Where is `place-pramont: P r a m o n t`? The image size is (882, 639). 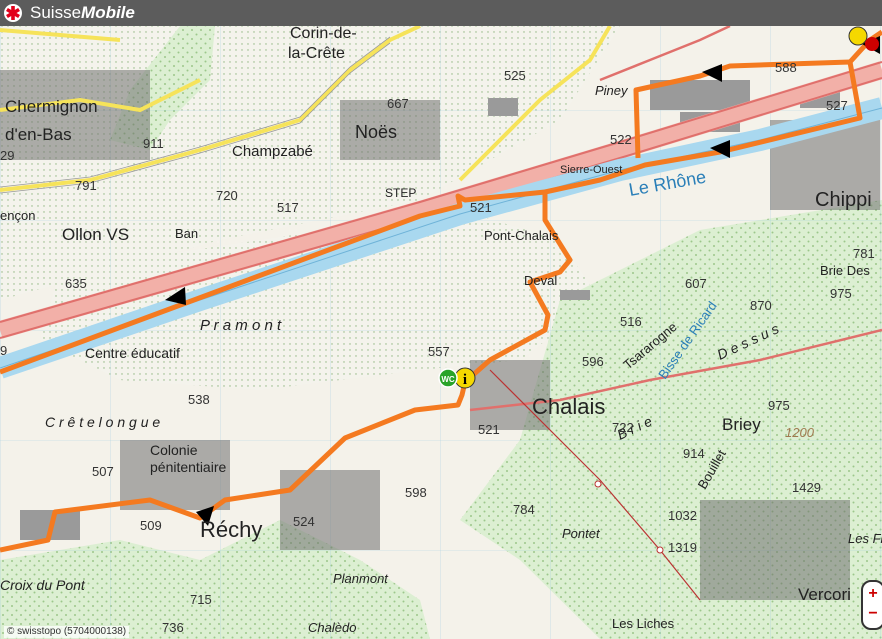
place-pramont: P r a m o n t is located at coordinates (241, 325).